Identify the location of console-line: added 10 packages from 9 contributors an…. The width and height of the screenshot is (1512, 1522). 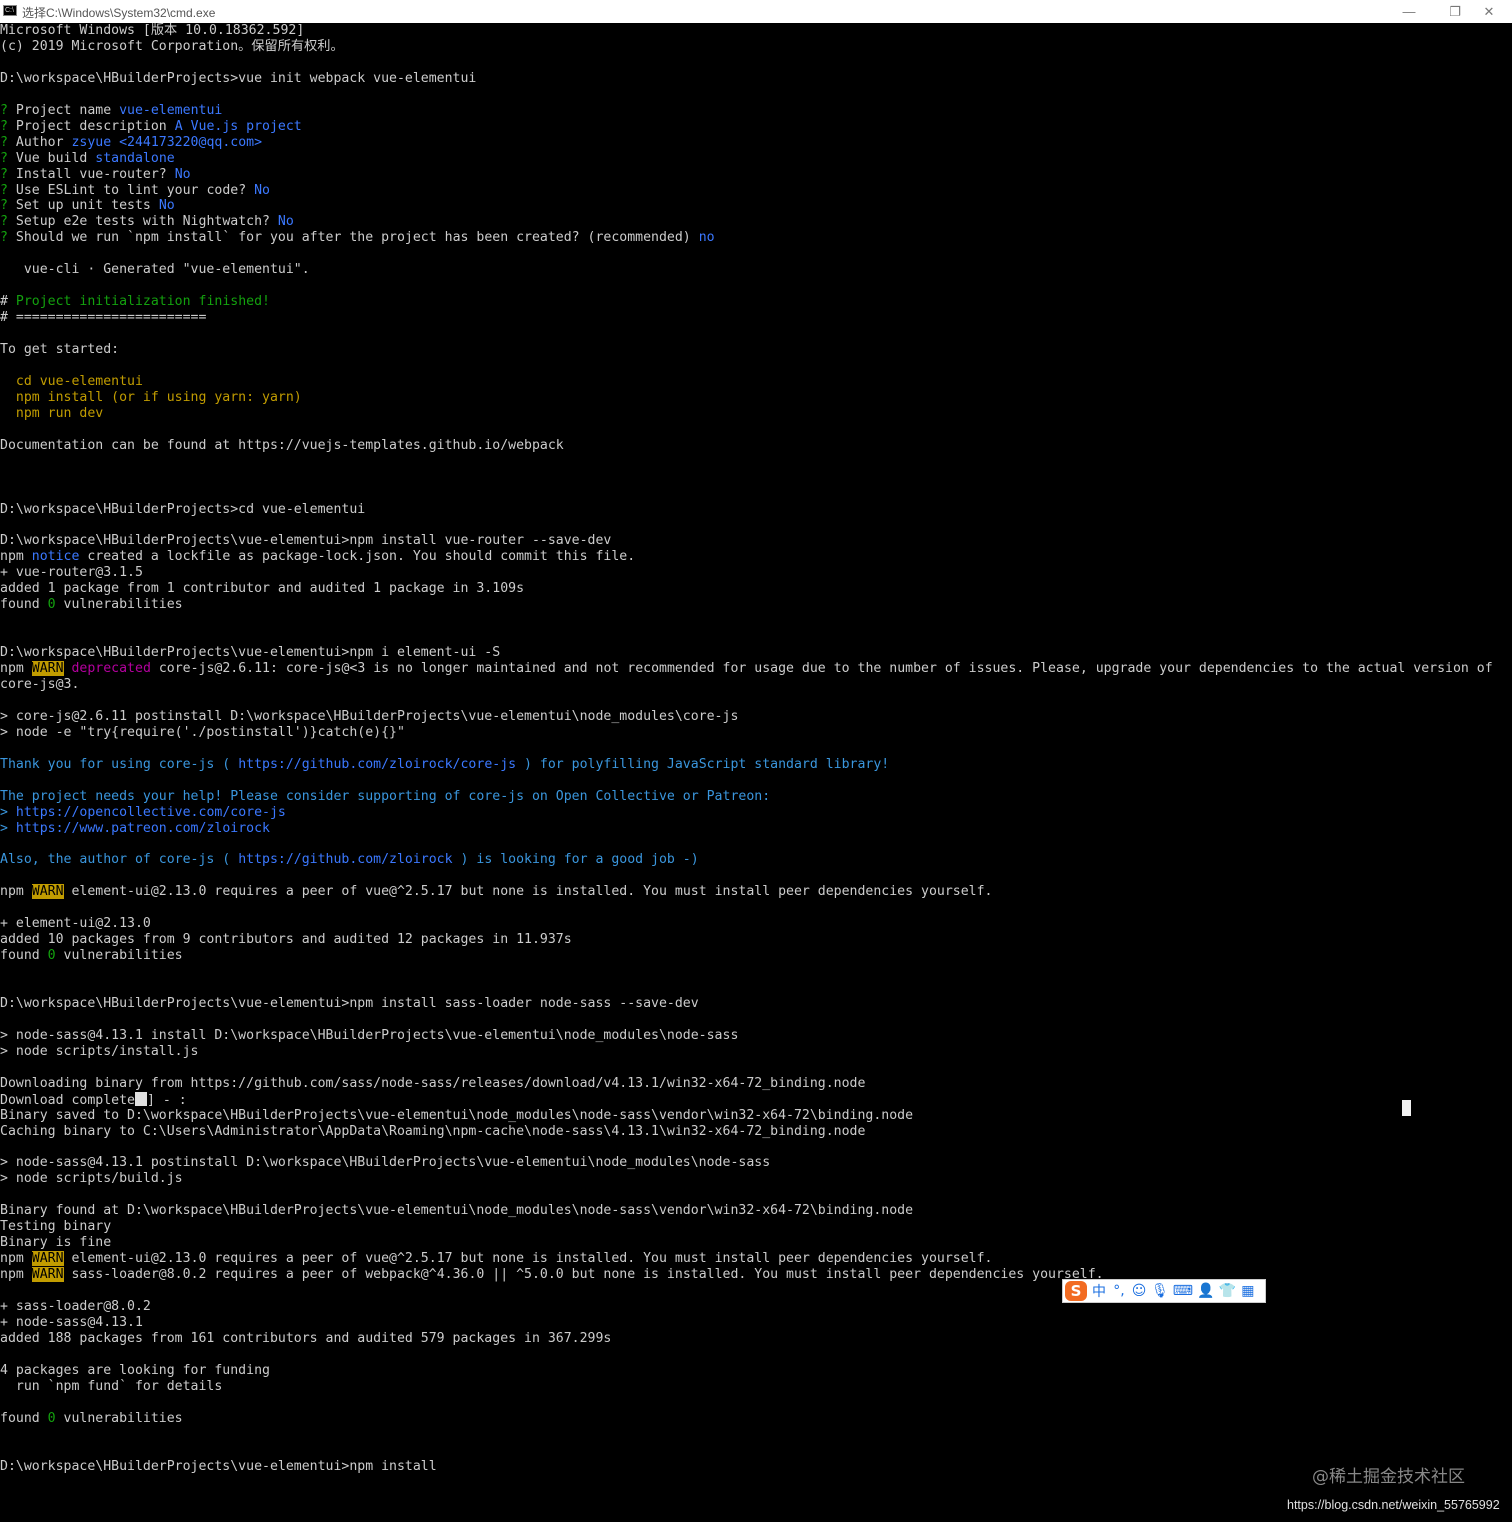
(286, 940).